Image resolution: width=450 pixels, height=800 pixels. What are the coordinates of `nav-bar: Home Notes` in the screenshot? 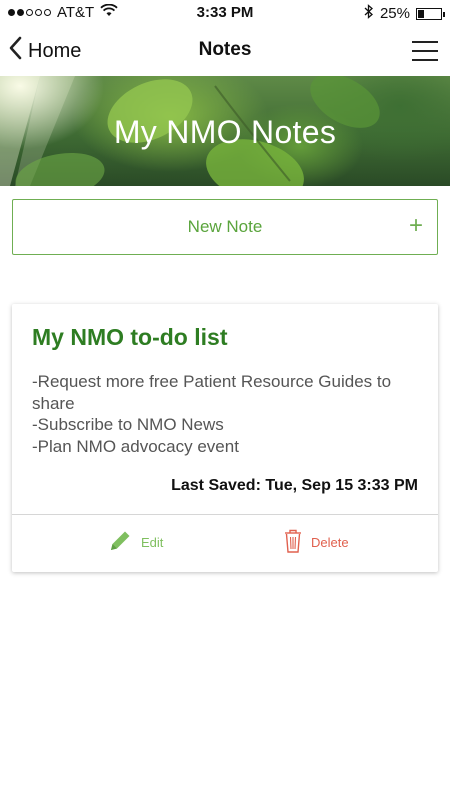 It's located at (225, 51).